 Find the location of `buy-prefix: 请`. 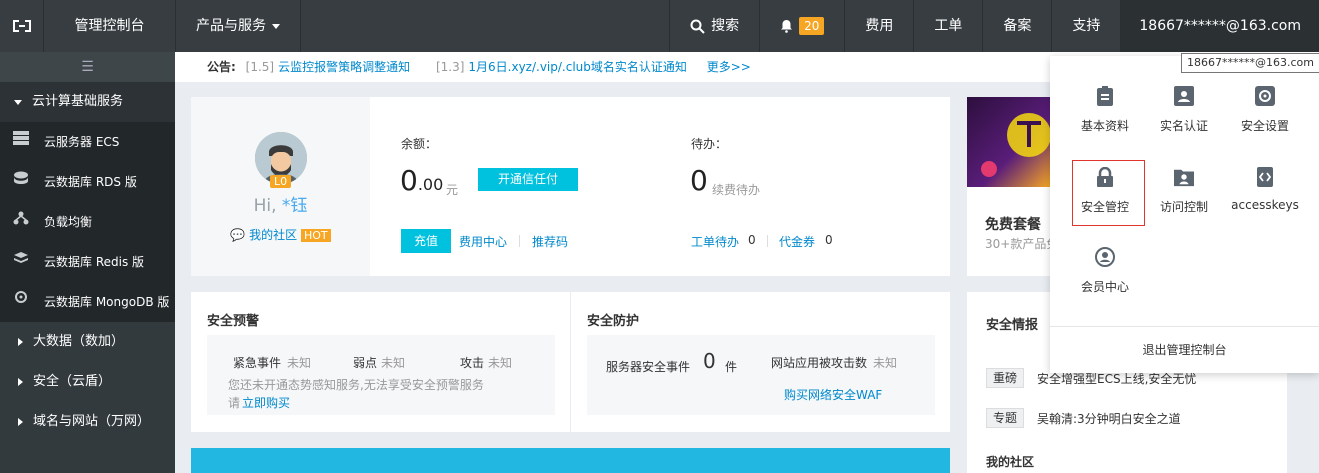

buy-prefix: 请 is located at coordinates (234, 403).